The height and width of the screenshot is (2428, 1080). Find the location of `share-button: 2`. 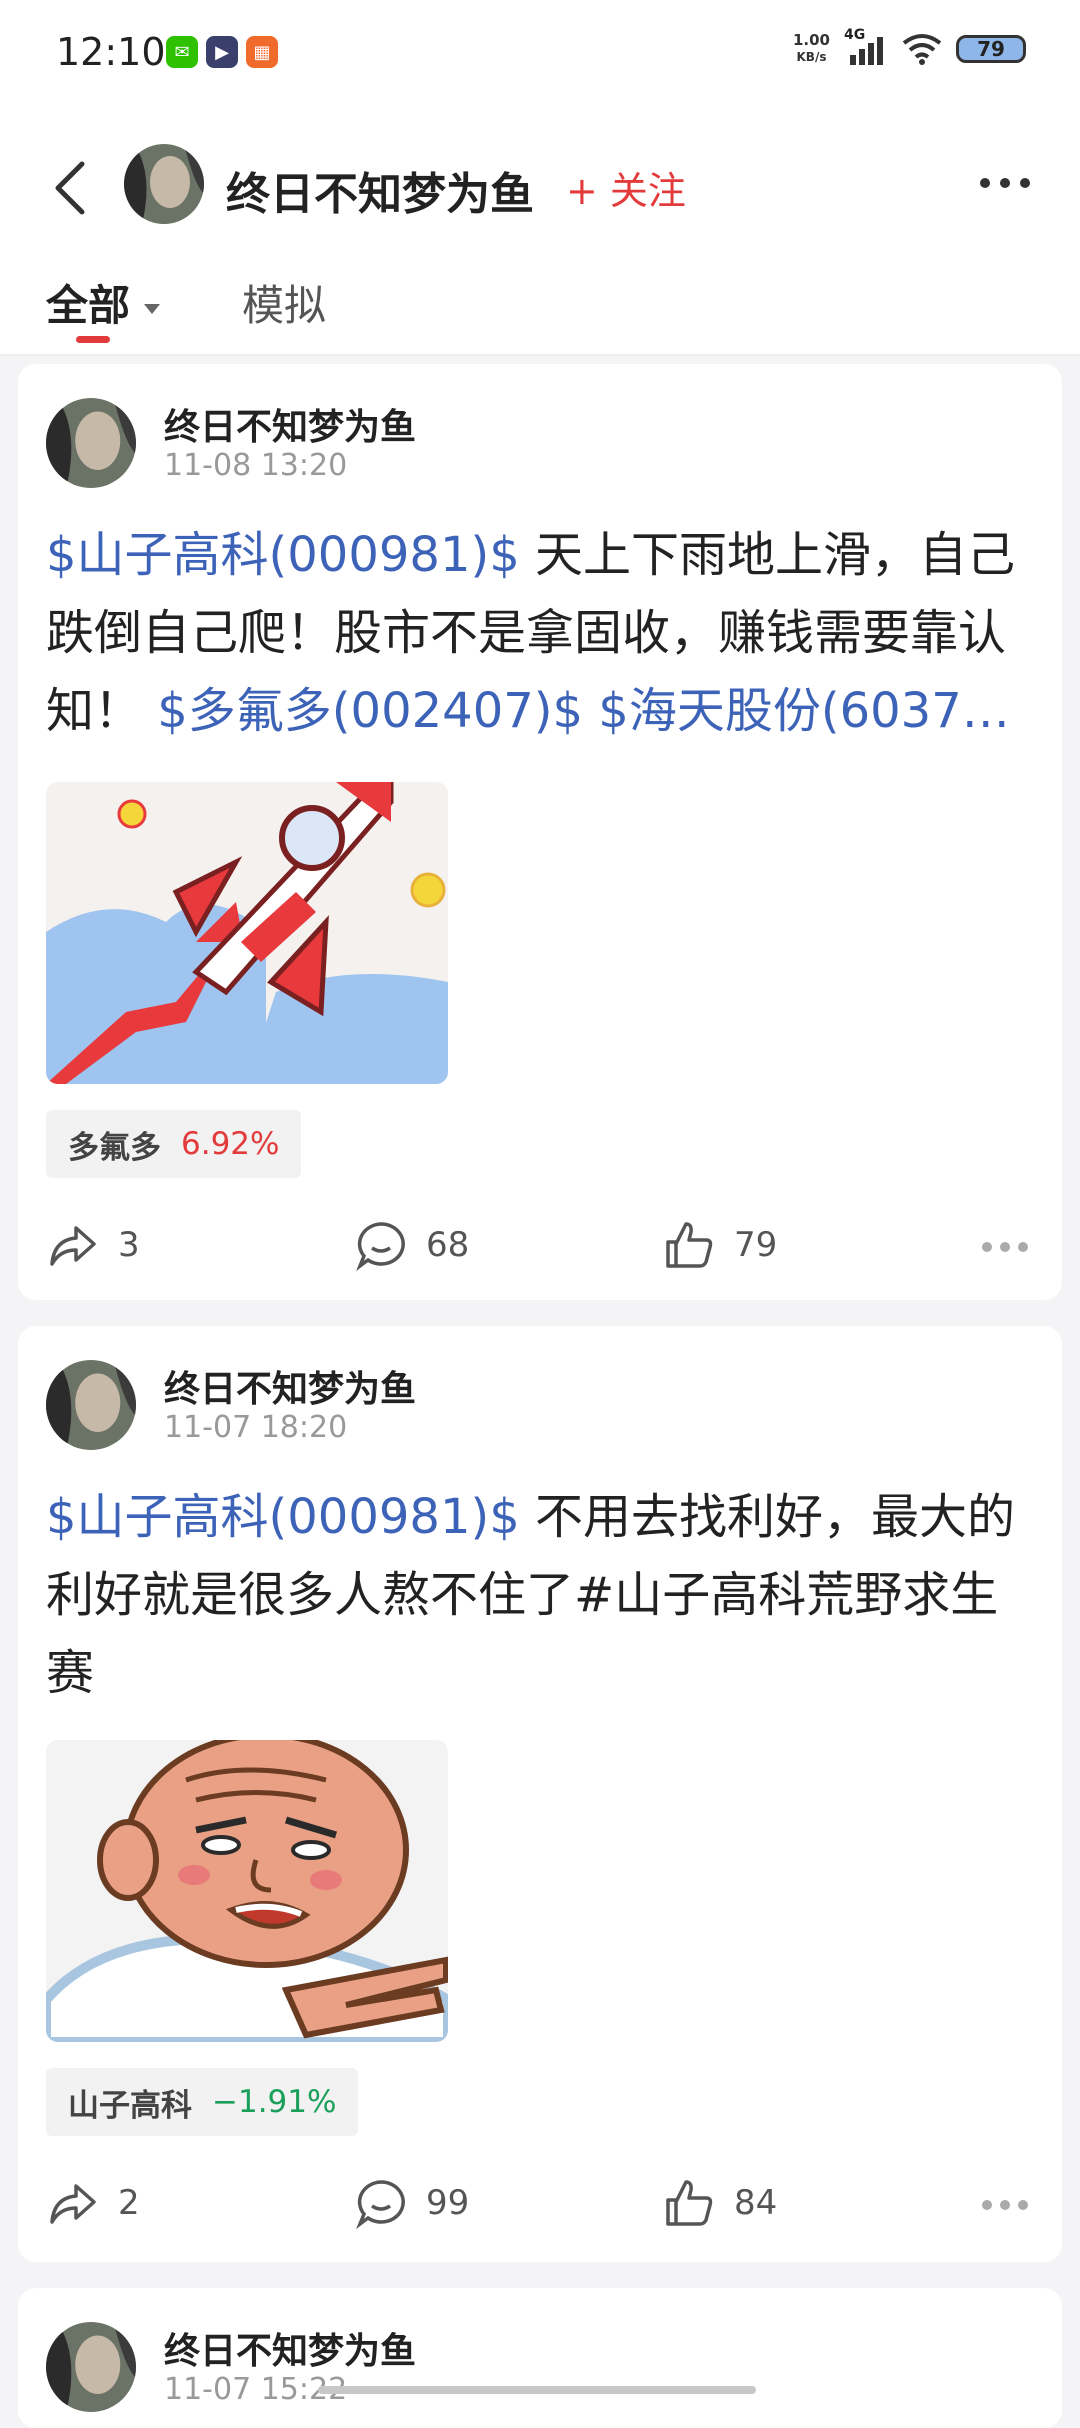

share-button: 2 is located at coordinates (93, 2203).